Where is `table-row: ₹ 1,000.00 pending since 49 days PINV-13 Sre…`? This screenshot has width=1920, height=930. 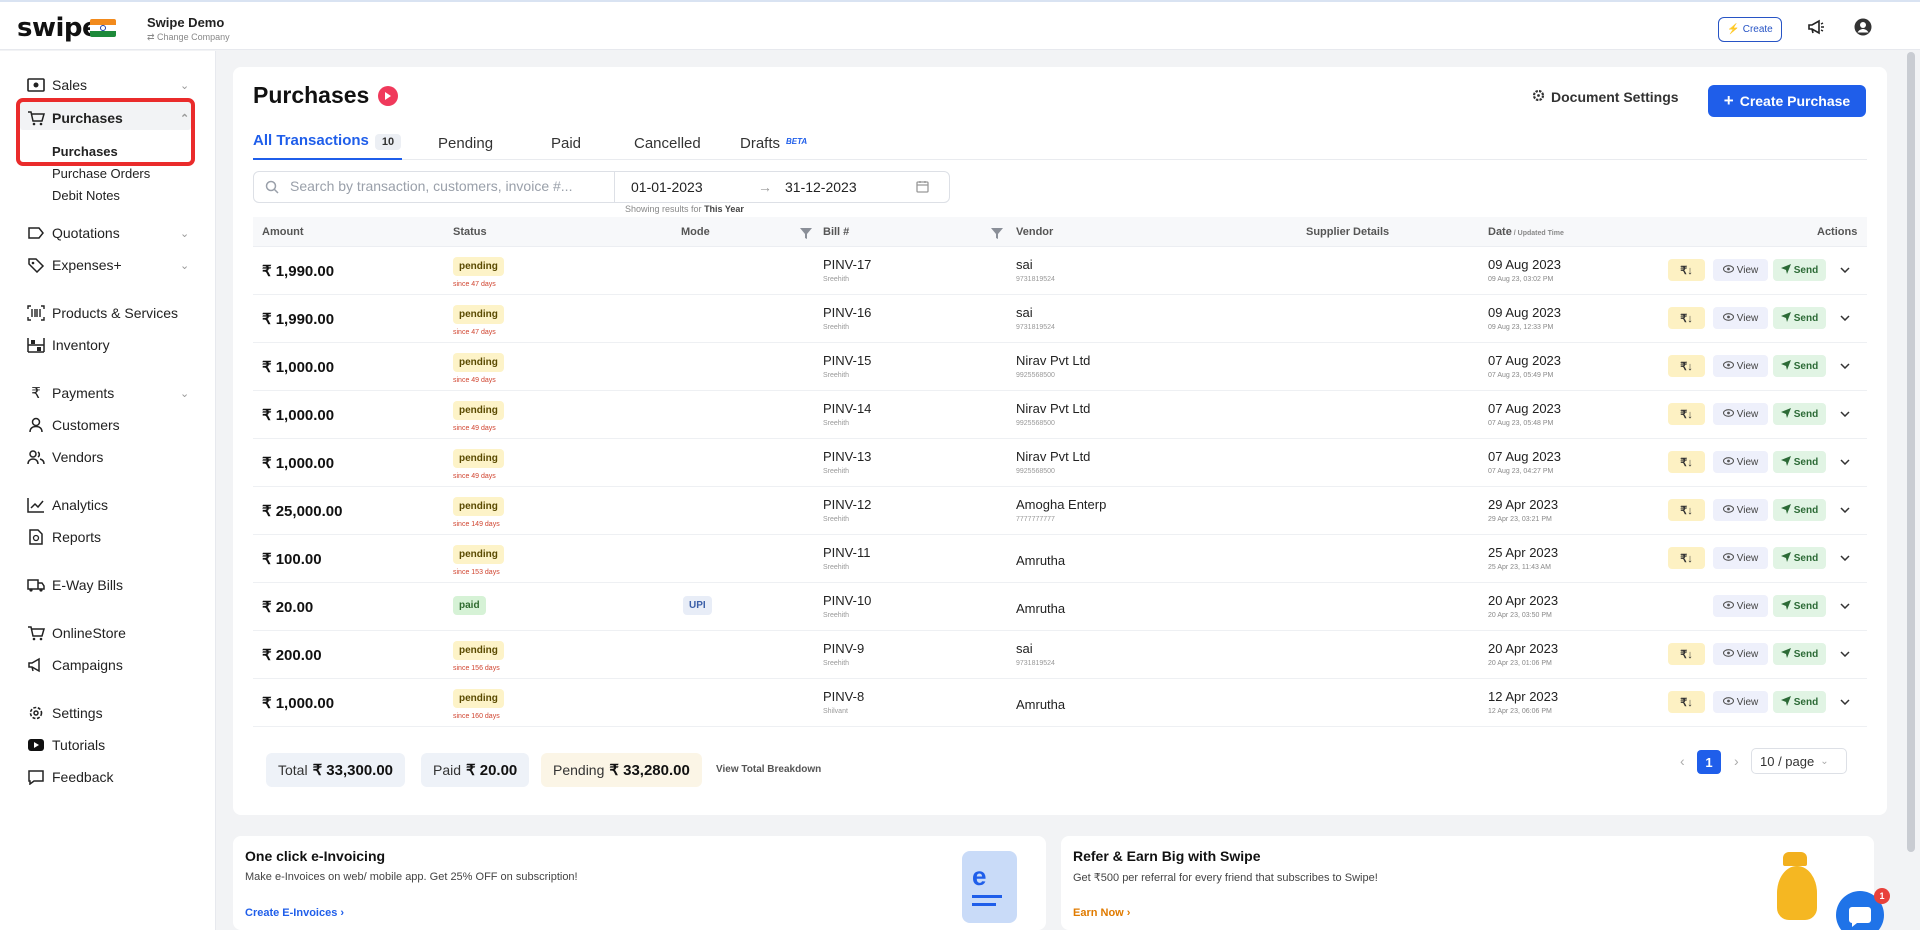
table-row: ₹ 1,000.00 pending since 49 days PINV-13 Sre… is located at coordinates (1060, 463).